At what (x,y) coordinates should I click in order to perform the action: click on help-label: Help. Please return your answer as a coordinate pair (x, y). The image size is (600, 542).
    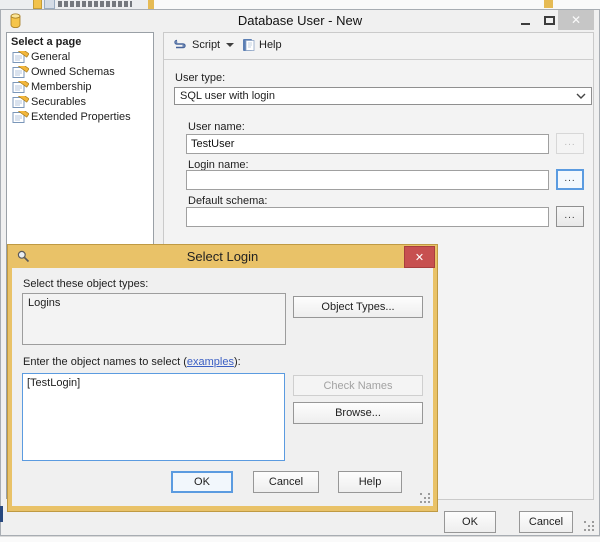
    Looking at the image, I should click on (270, 45).